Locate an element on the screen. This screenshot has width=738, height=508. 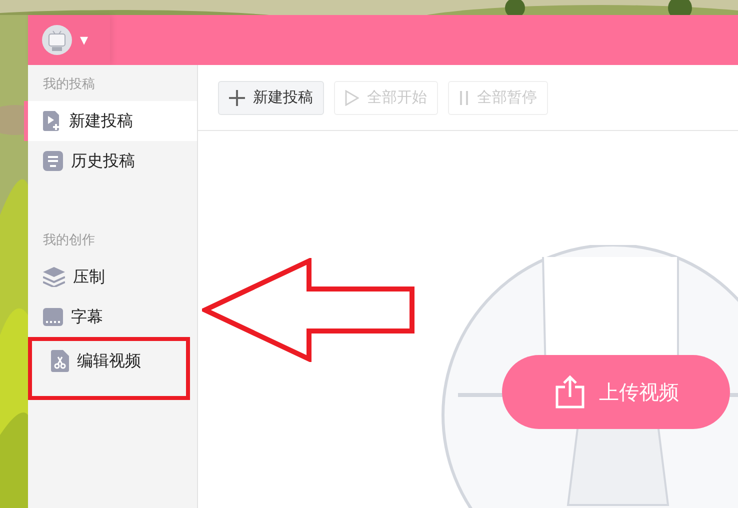
video-file-icon is located at coordinates (52, 121).